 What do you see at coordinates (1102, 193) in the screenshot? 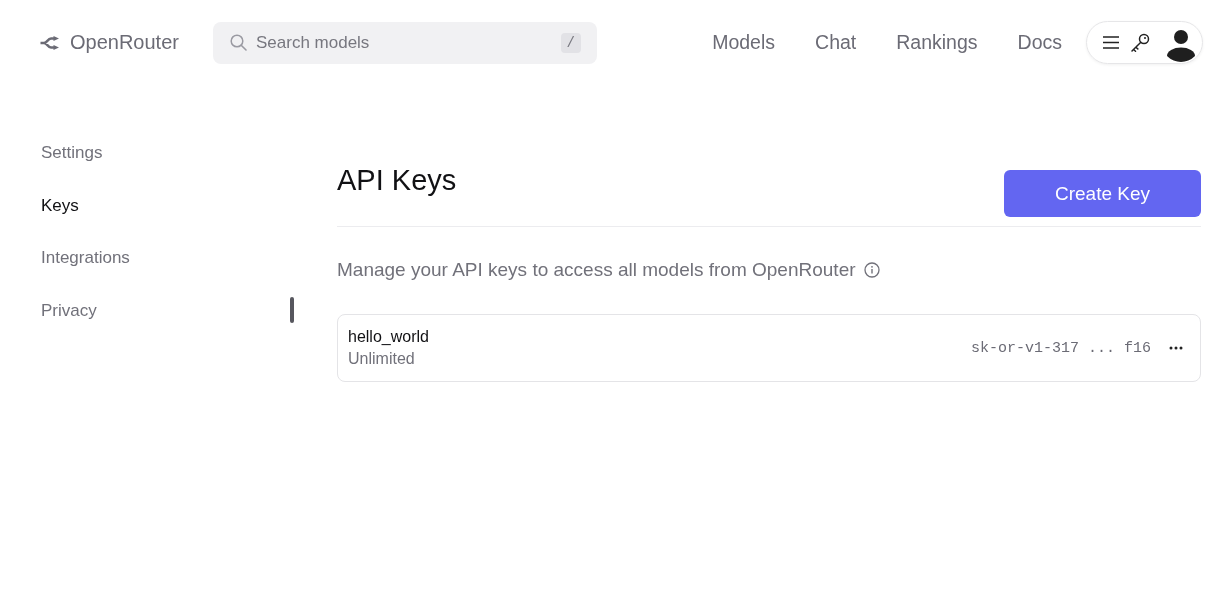
I see `create-key-button: Create Key` at bounding box center [1102, 193].